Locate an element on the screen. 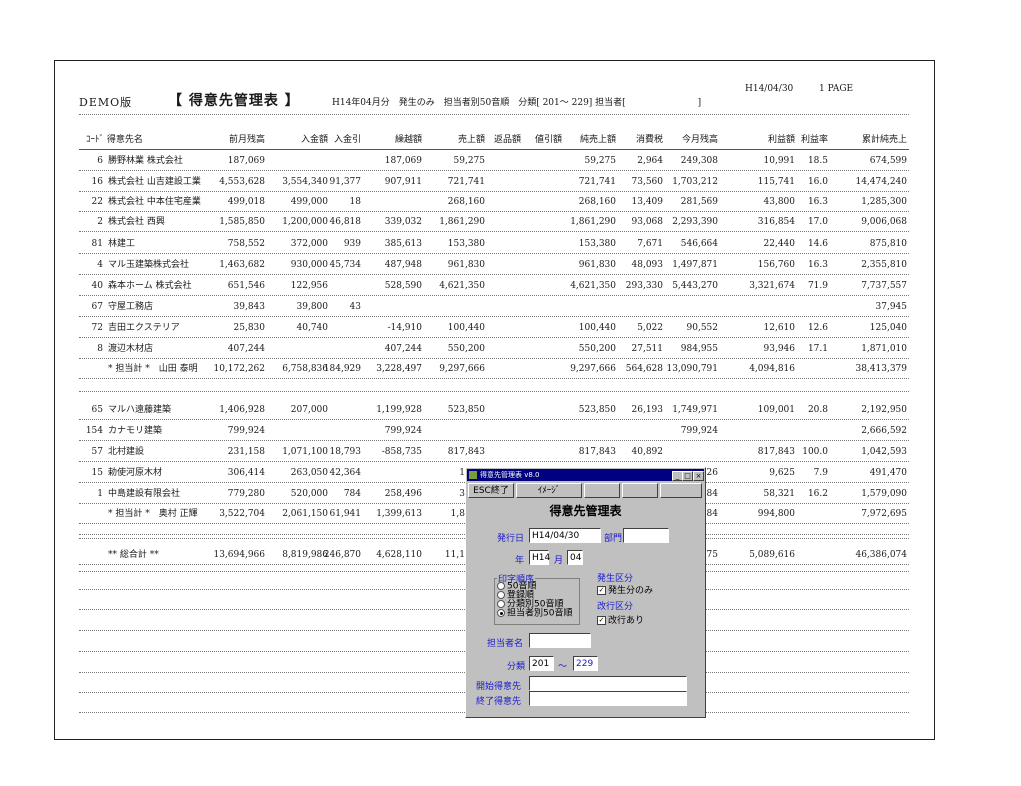 The width and height of the screenshot is (1021, 786). year-label: 年 is located at coordinates (520, 561).